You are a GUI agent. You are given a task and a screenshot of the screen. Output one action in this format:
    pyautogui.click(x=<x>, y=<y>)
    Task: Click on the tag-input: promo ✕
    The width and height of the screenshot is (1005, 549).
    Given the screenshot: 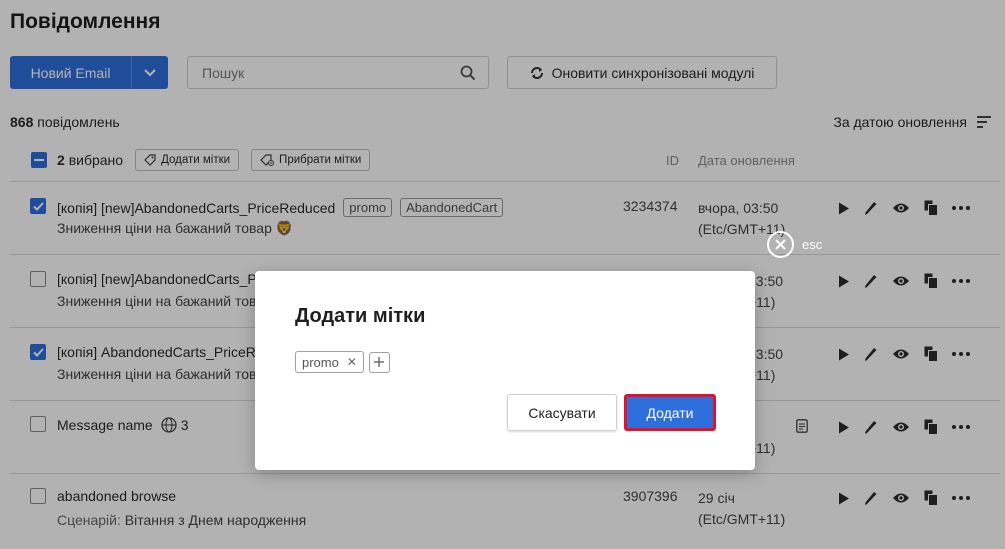 What is the action you would take?
    pyautogui.click(x=342, y=362)
    